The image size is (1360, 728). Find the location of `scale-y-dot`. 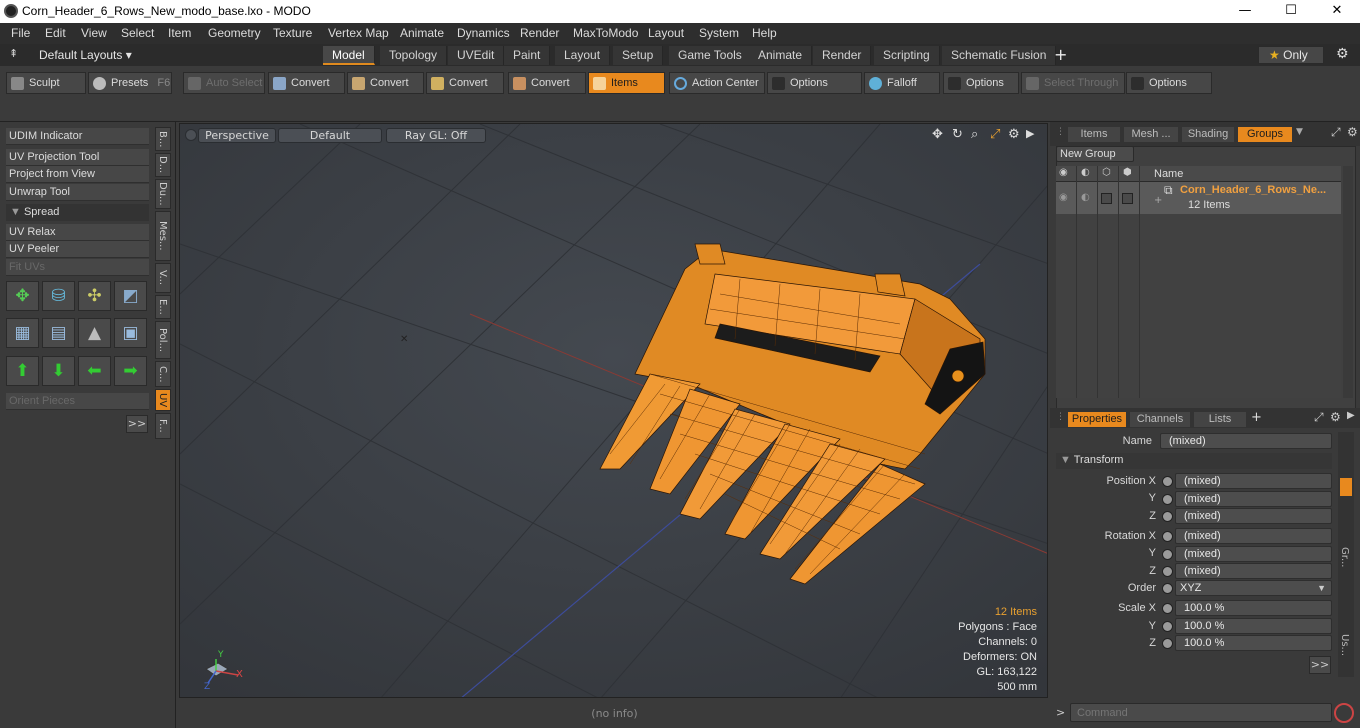

scale-y-dot is located at coordinates (1167, 626).